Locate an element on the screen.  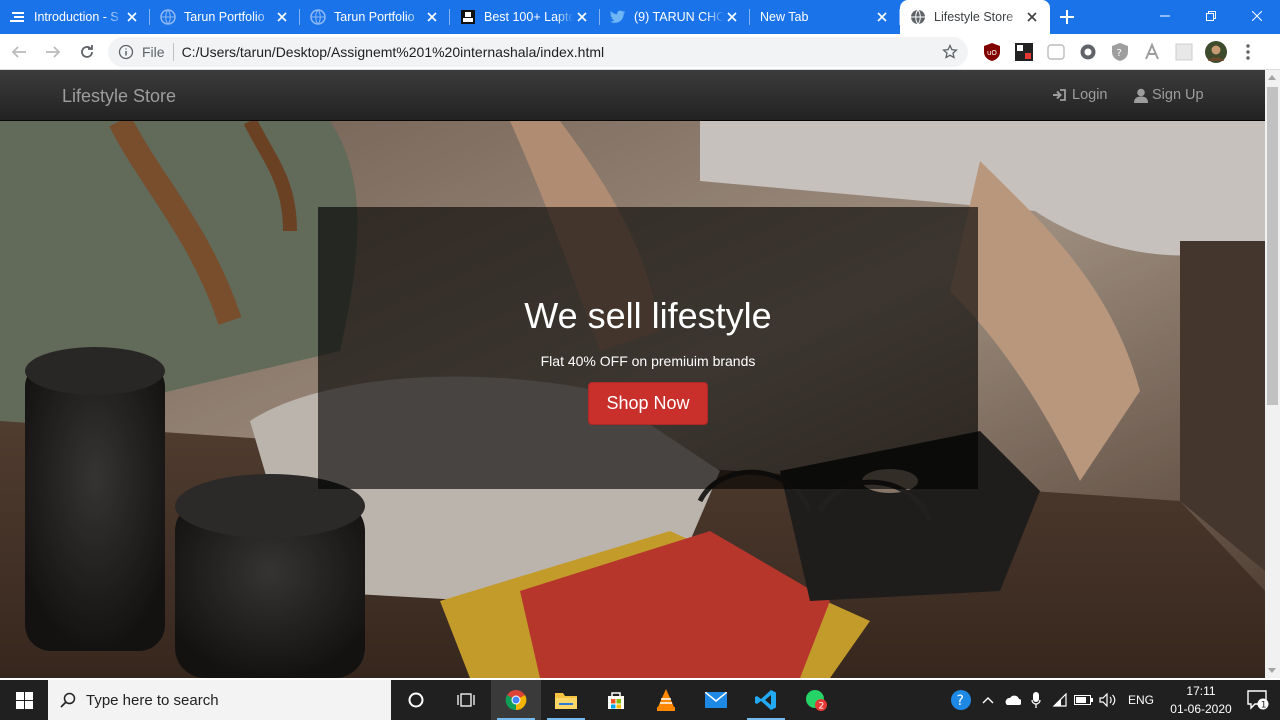
site-navbar: Lifestyle Store Login Sign Up is located at coordinates (632, 95).